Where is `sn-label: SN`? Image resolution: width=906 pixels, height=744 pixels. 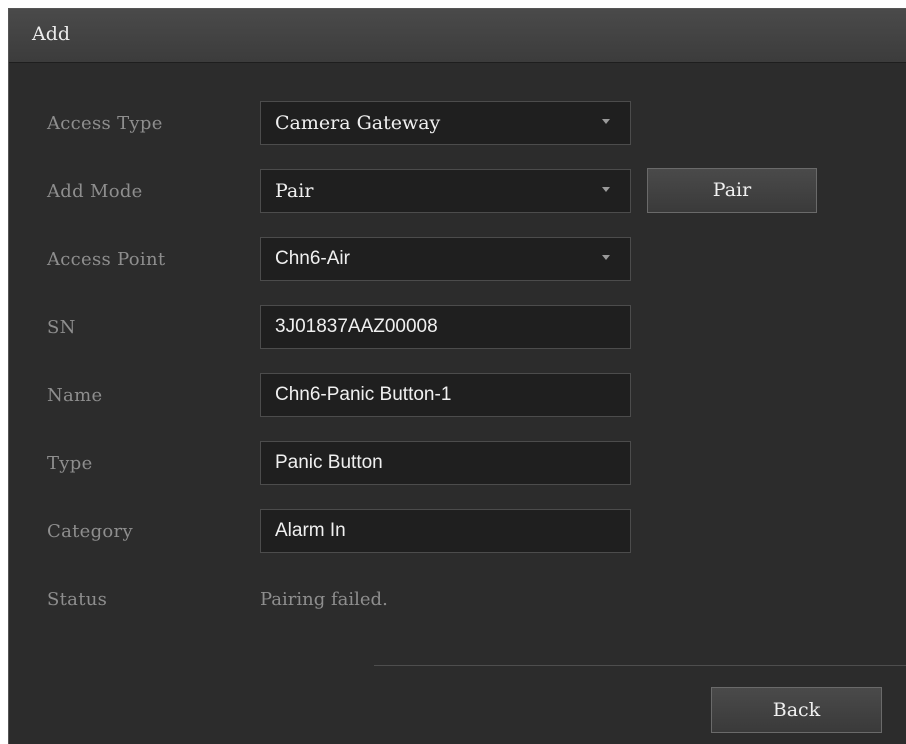
sn-label: SN is located at coordinates (61, 327).